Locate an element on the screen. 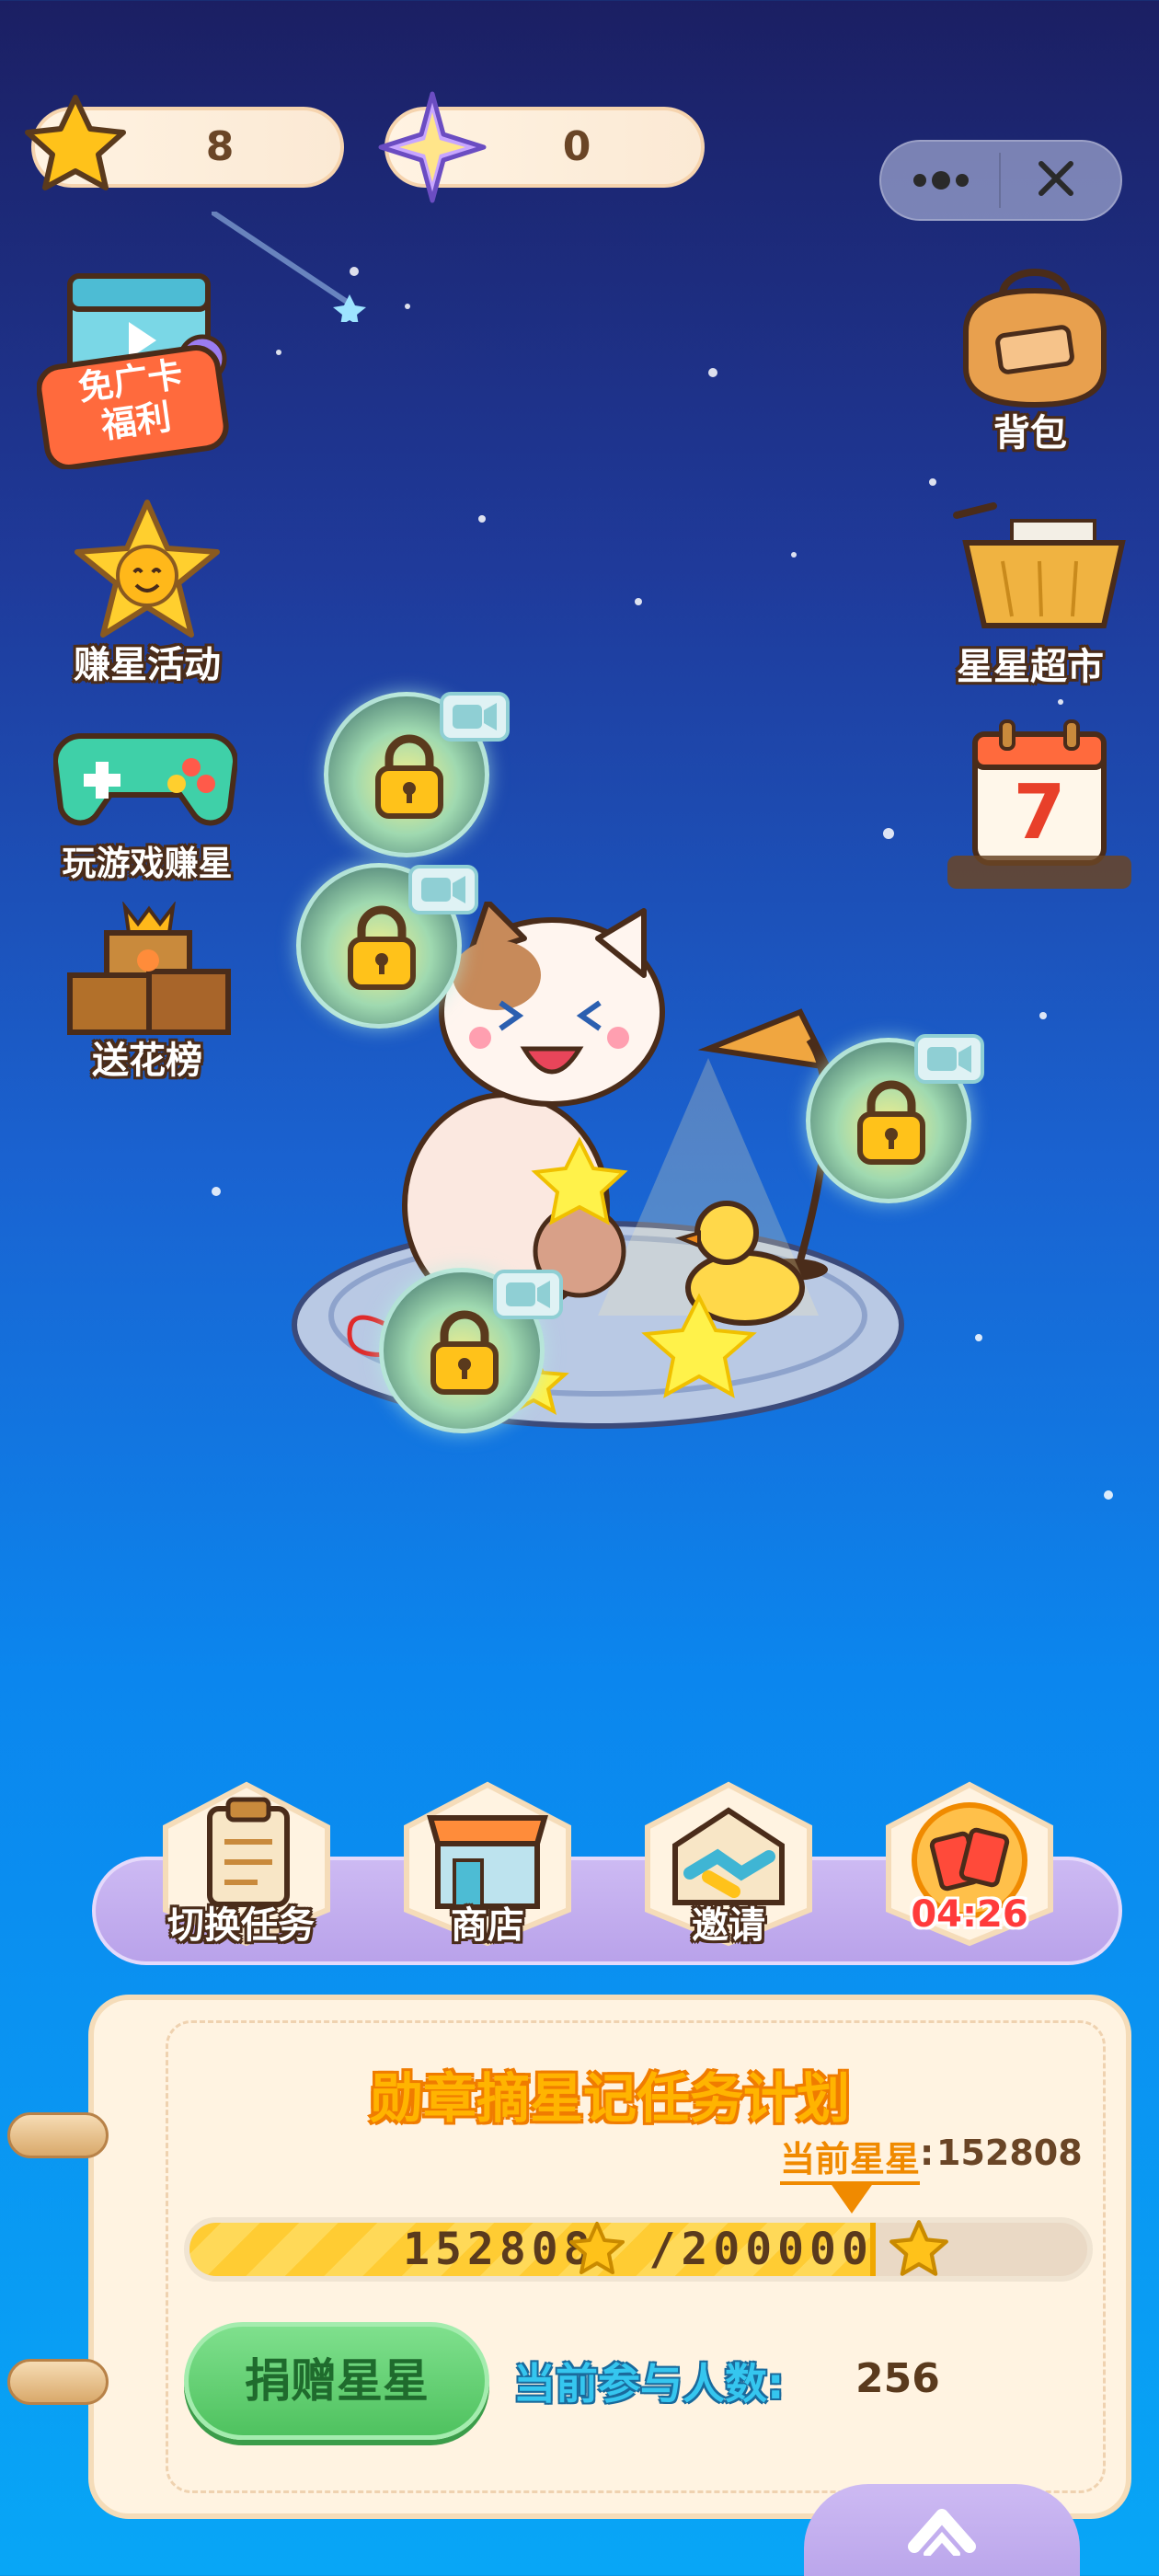  calendar-number: 7 is located at coordinates (1039, 813).